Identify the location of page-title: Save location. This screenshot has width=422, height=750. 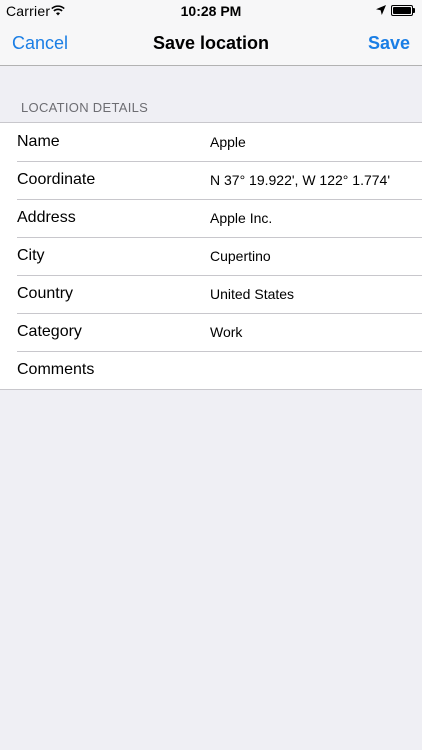
(211, 43).